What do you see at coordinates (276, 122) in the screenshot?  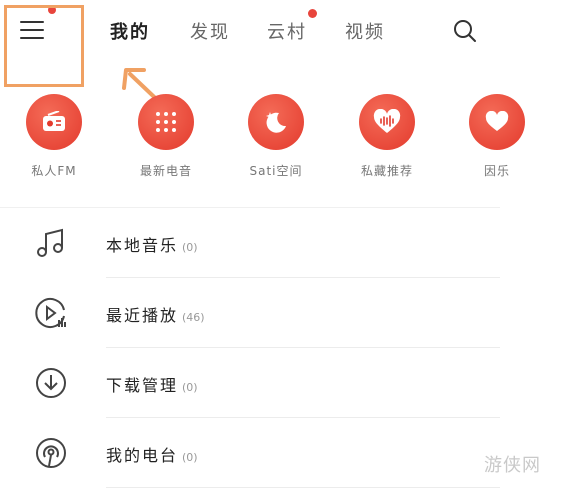 I see `moon-star-icon` at bounding box center [276, 122].